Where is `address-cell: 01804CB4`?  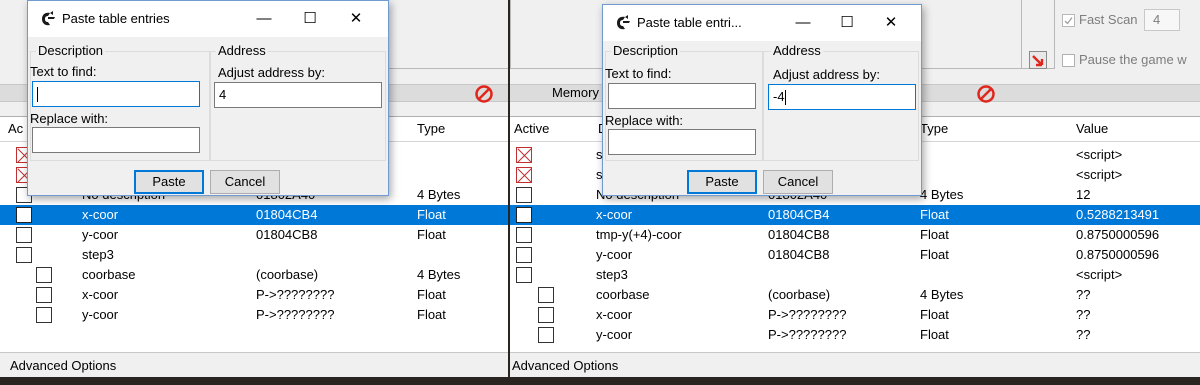 address-cell: 01804CB4 is located at coordinates (287, 214).